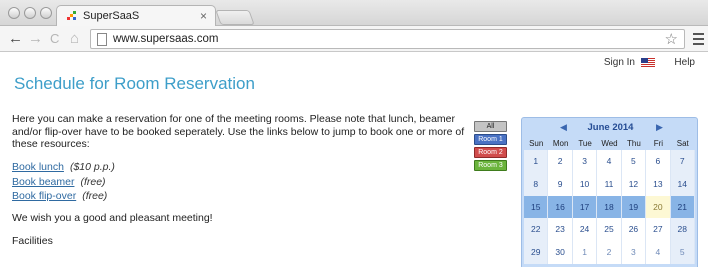 This screenshot has height=267, width=708. What do you see at coordinates (634, 161) in the screenshot?
I see `calendar-day: 5` at bounding box center [634, 161].